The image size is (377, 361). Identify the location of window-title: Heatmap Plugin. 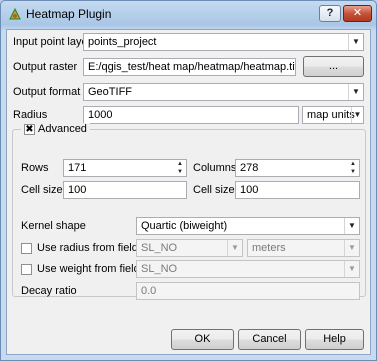
(69, 14).